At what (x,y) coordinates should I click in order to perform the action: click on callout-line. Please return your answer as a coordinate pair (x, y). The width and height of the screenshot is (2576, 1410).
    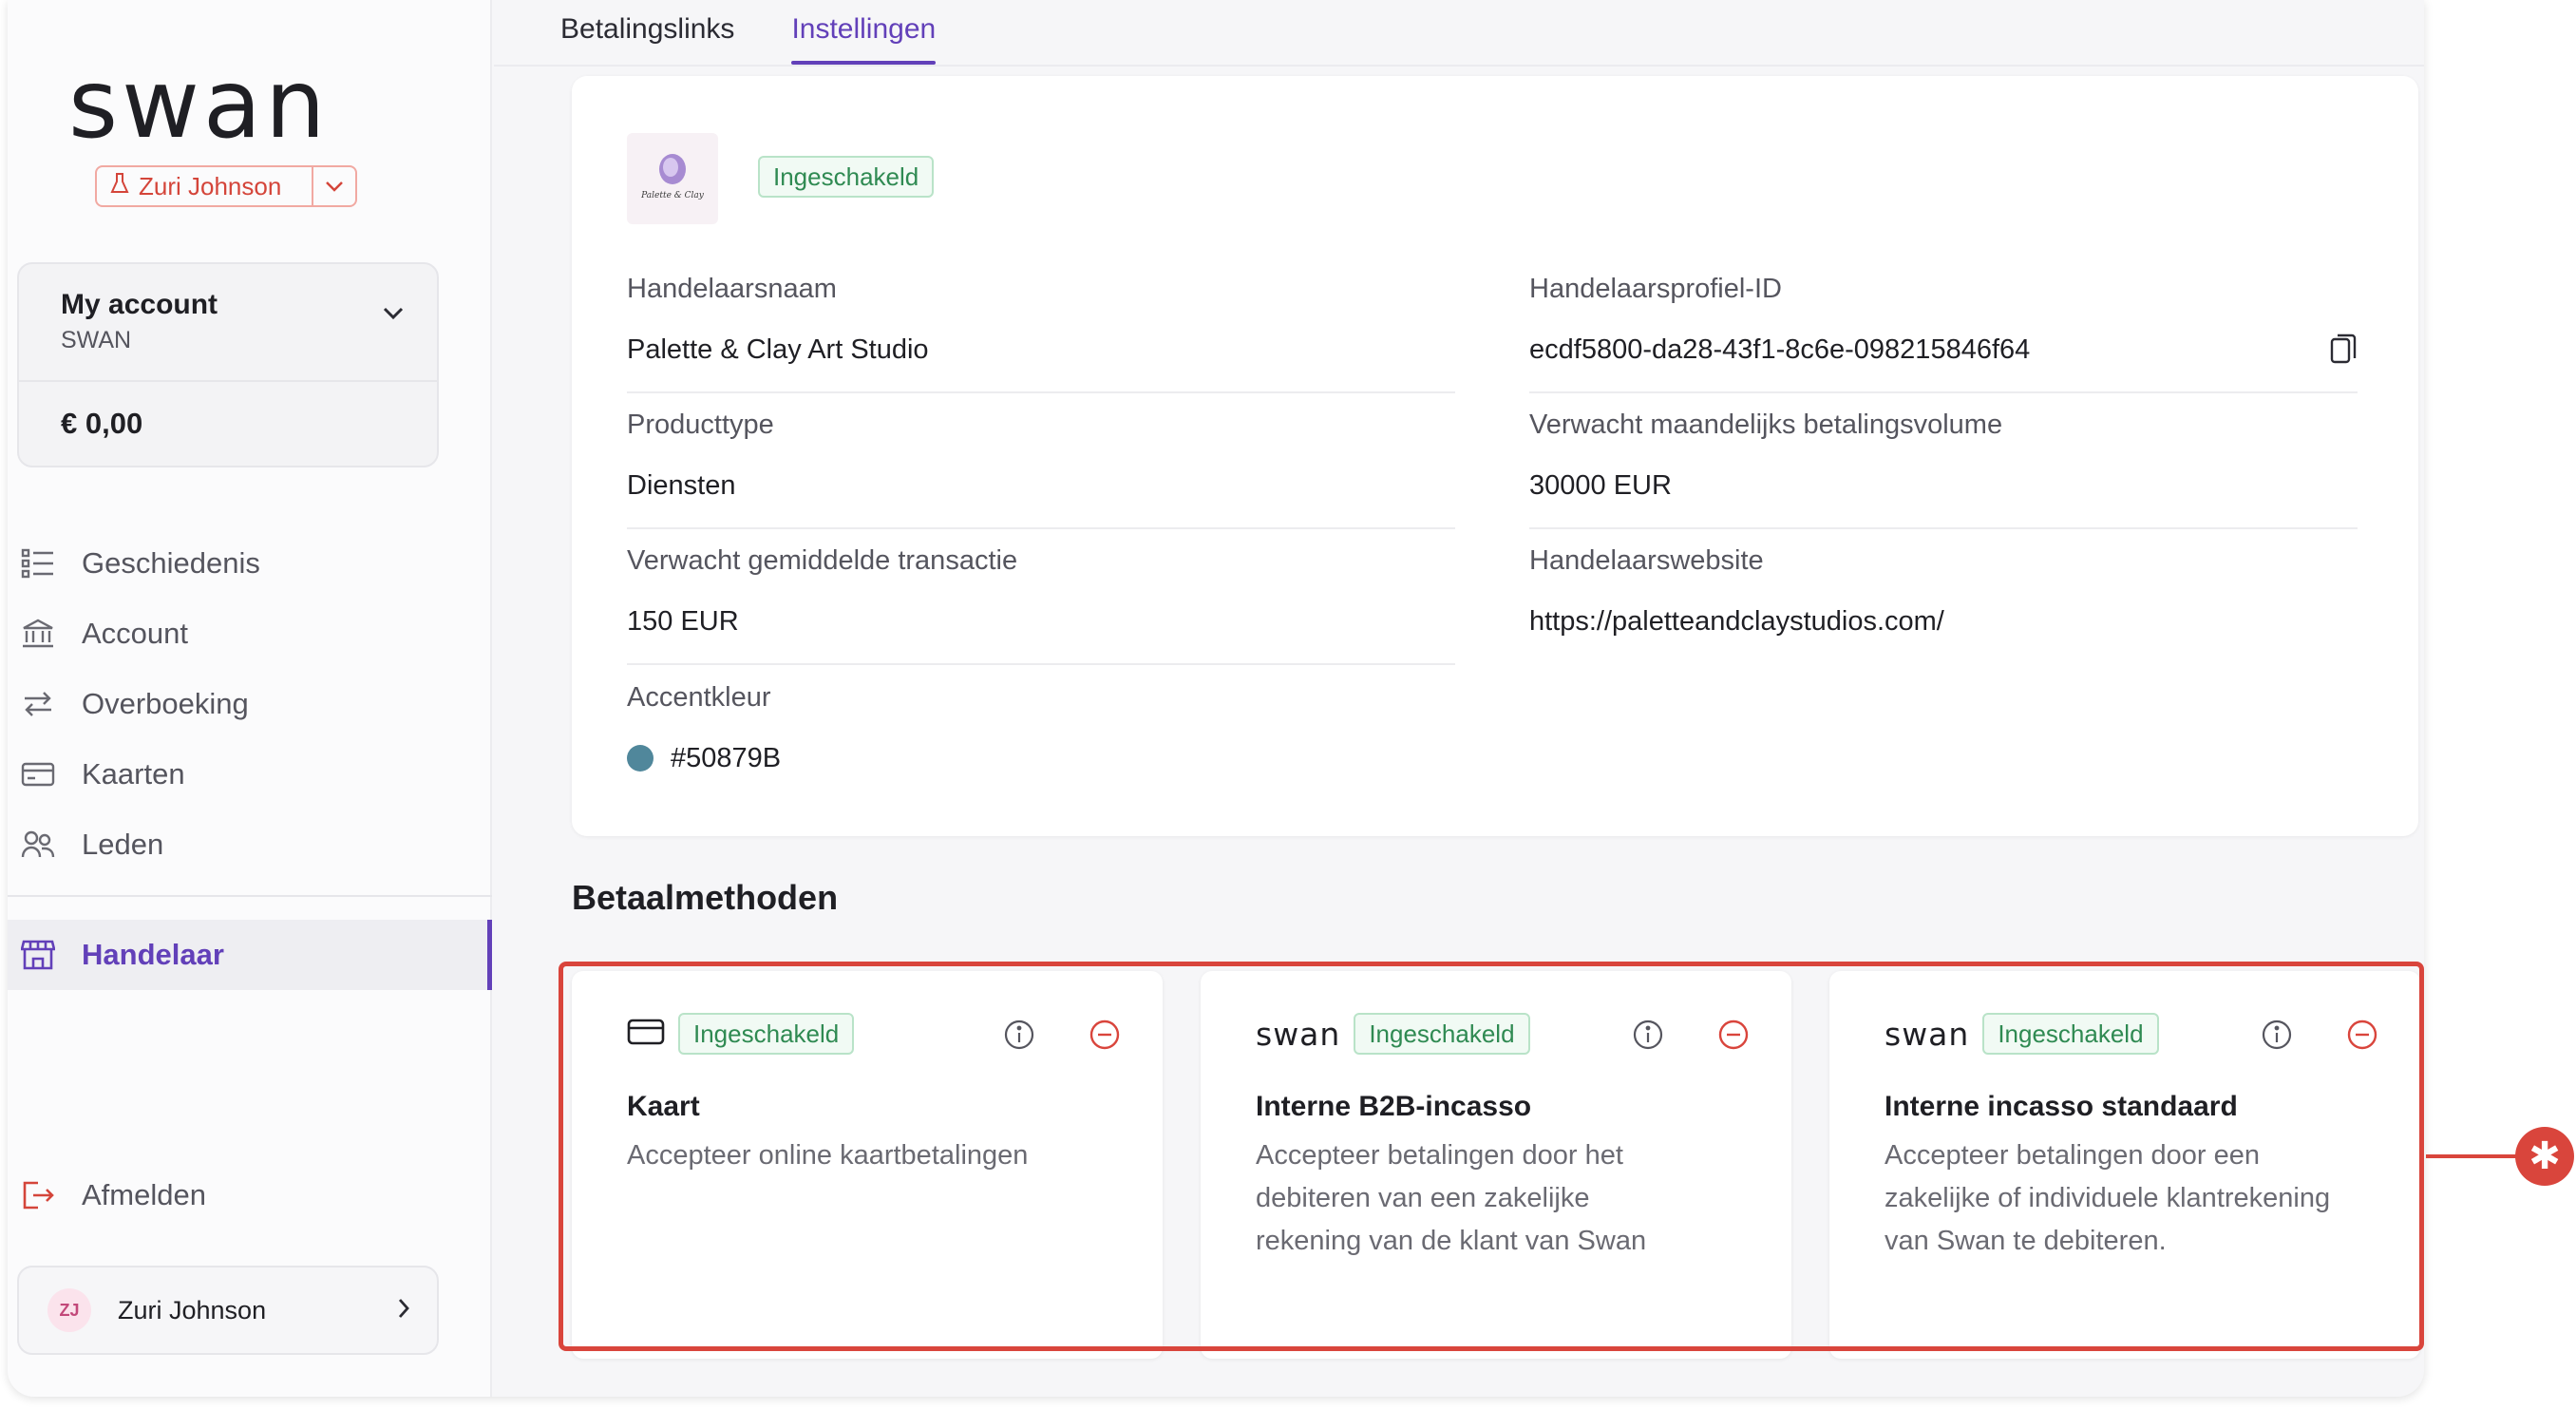
    Looking at the image, I should click on (2471, 1156).